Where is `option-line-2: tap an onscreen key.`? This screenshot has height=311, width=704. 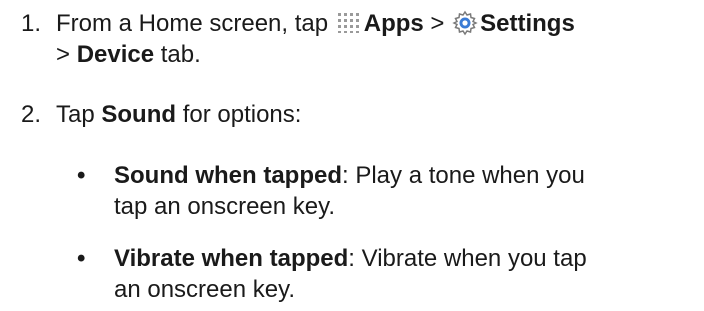
option-line-2: tap an onscreen key. is located at coordinates (225, 206).